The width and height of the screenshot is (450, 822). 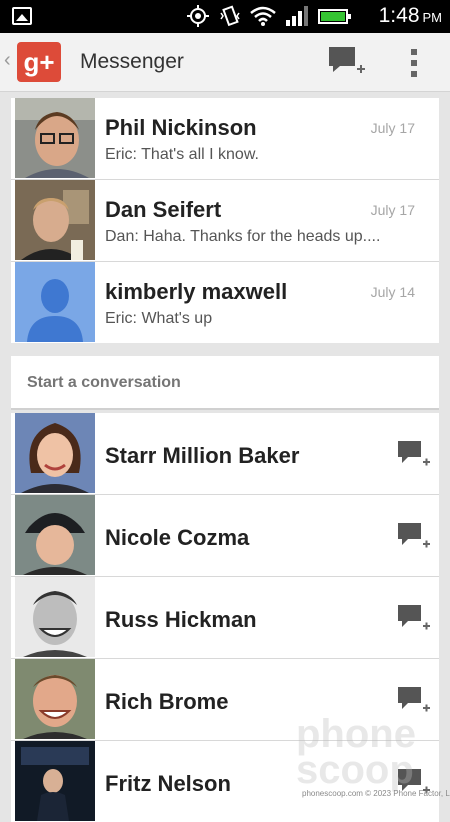 I want to click on message-snippet: Eric: What's up, so click(x=159, y=318).